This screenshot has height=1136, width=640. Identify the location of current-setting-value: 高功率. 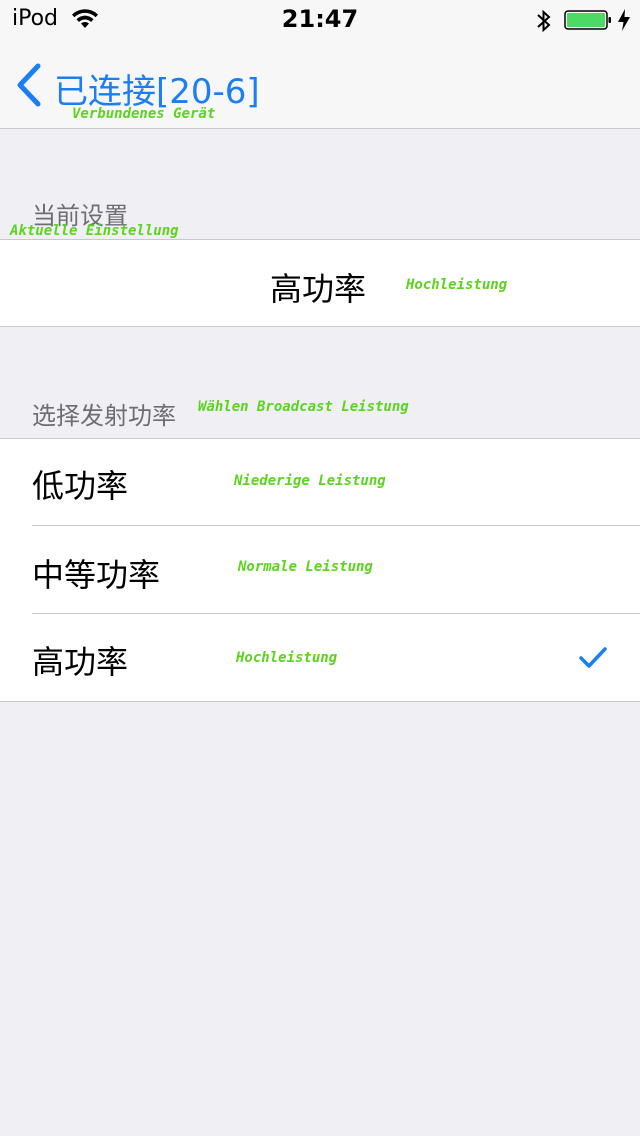
(318, 289).